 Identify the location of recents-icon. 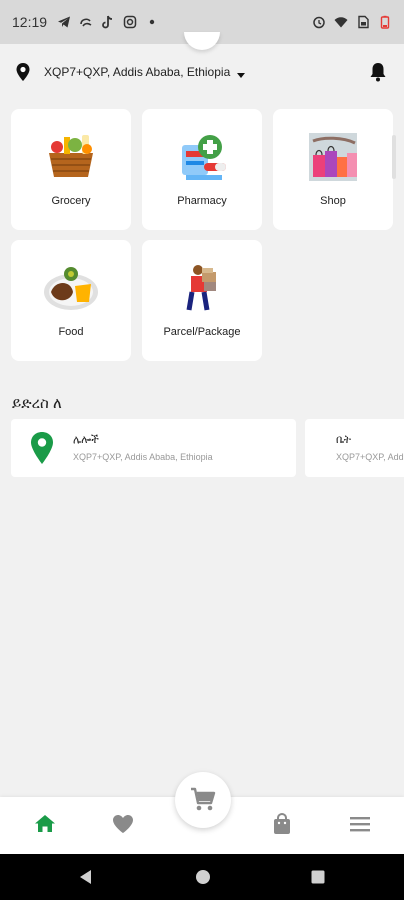
(318, 879).